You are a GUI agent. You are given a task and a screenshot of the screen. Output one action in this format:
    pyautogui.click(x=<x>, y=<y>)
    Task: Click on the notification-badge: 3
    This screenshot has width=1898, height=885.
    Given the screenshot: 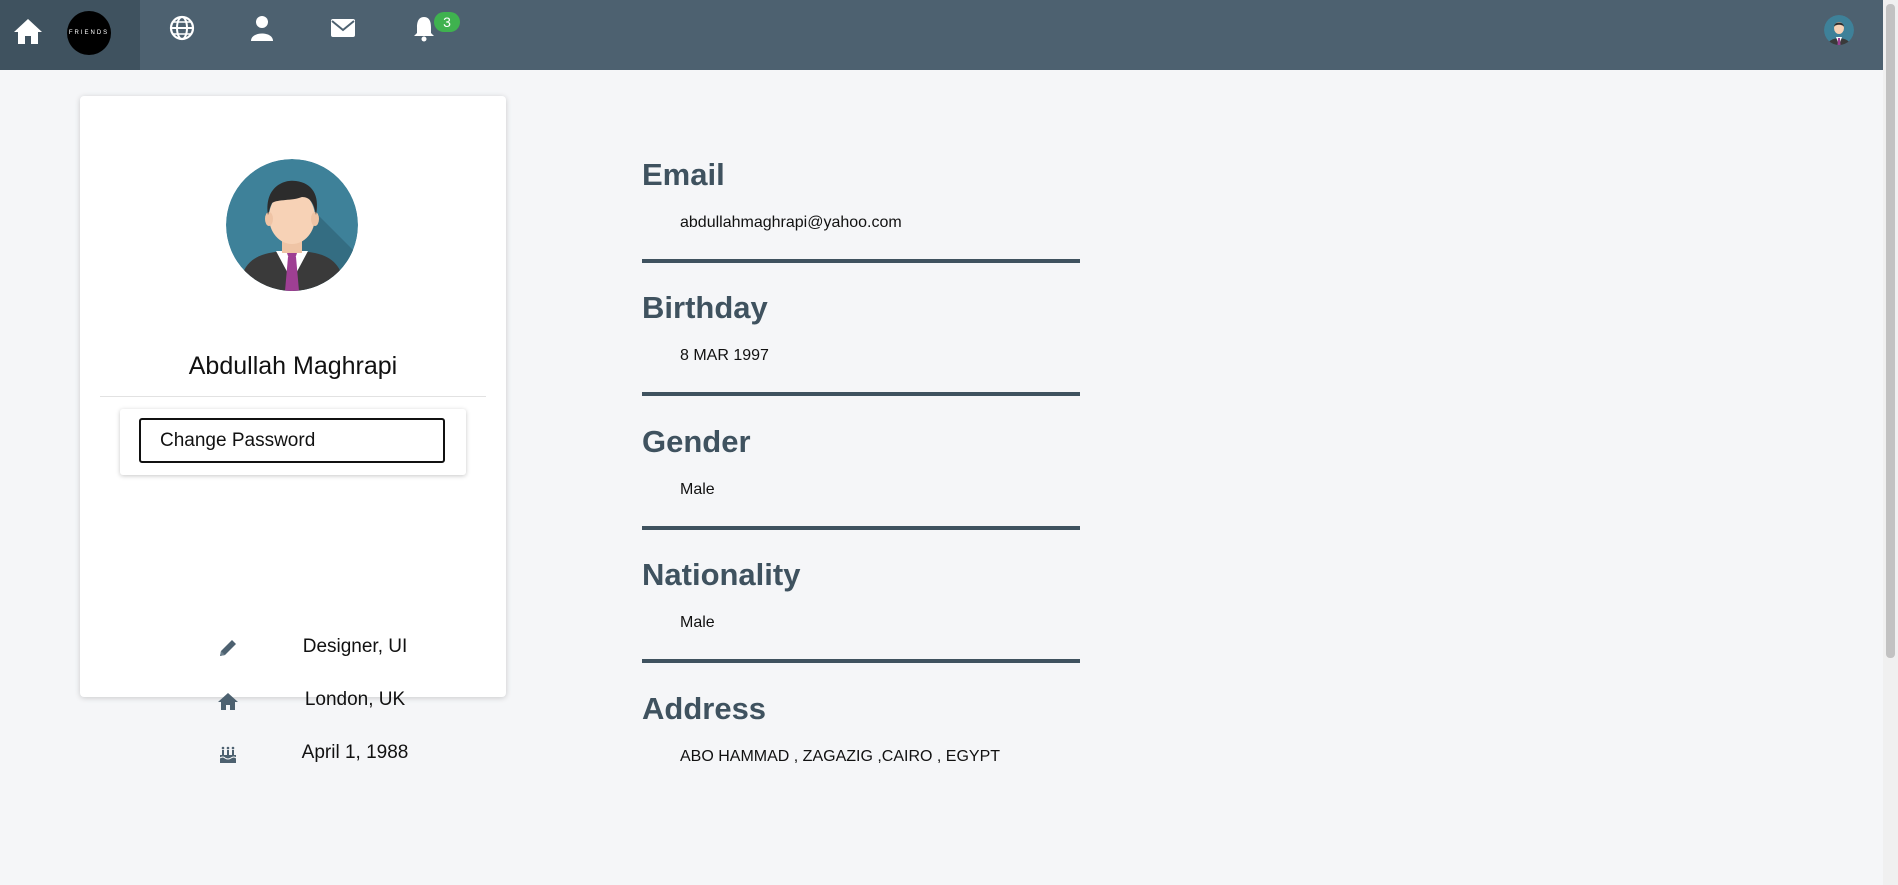 What is the action you would take?
    pyautogui.click(x=447, y=22)
    